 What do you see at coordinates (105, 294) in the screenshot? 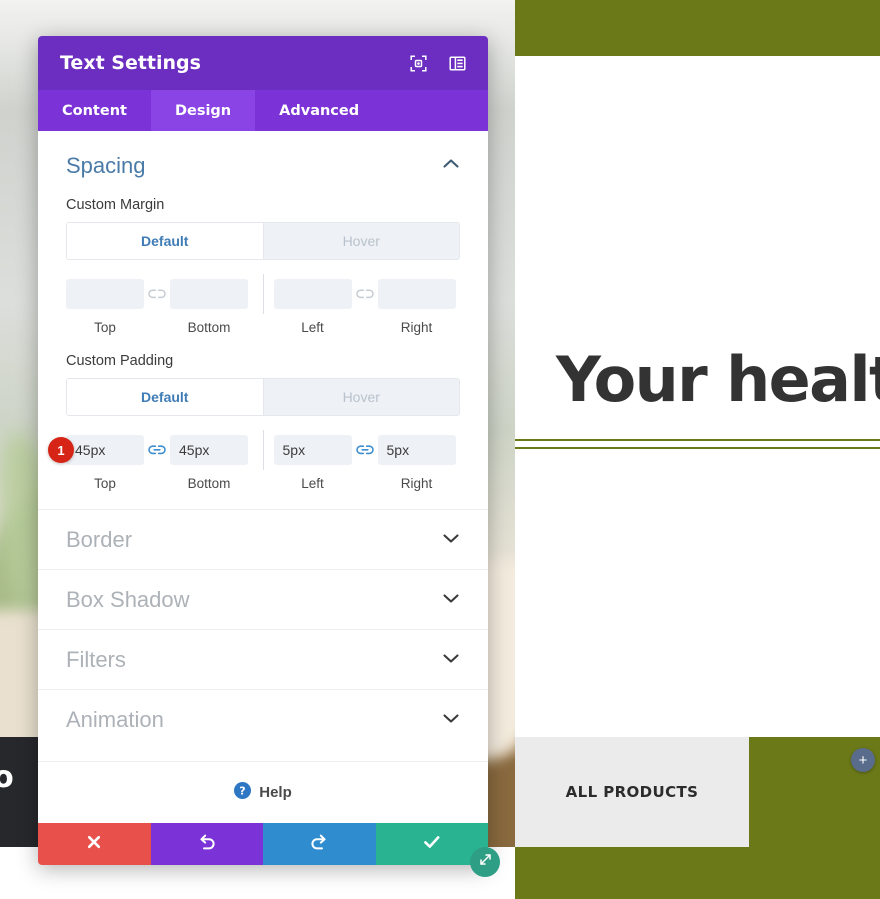
I see `margin-top-input` at bounding box center [105, 294].